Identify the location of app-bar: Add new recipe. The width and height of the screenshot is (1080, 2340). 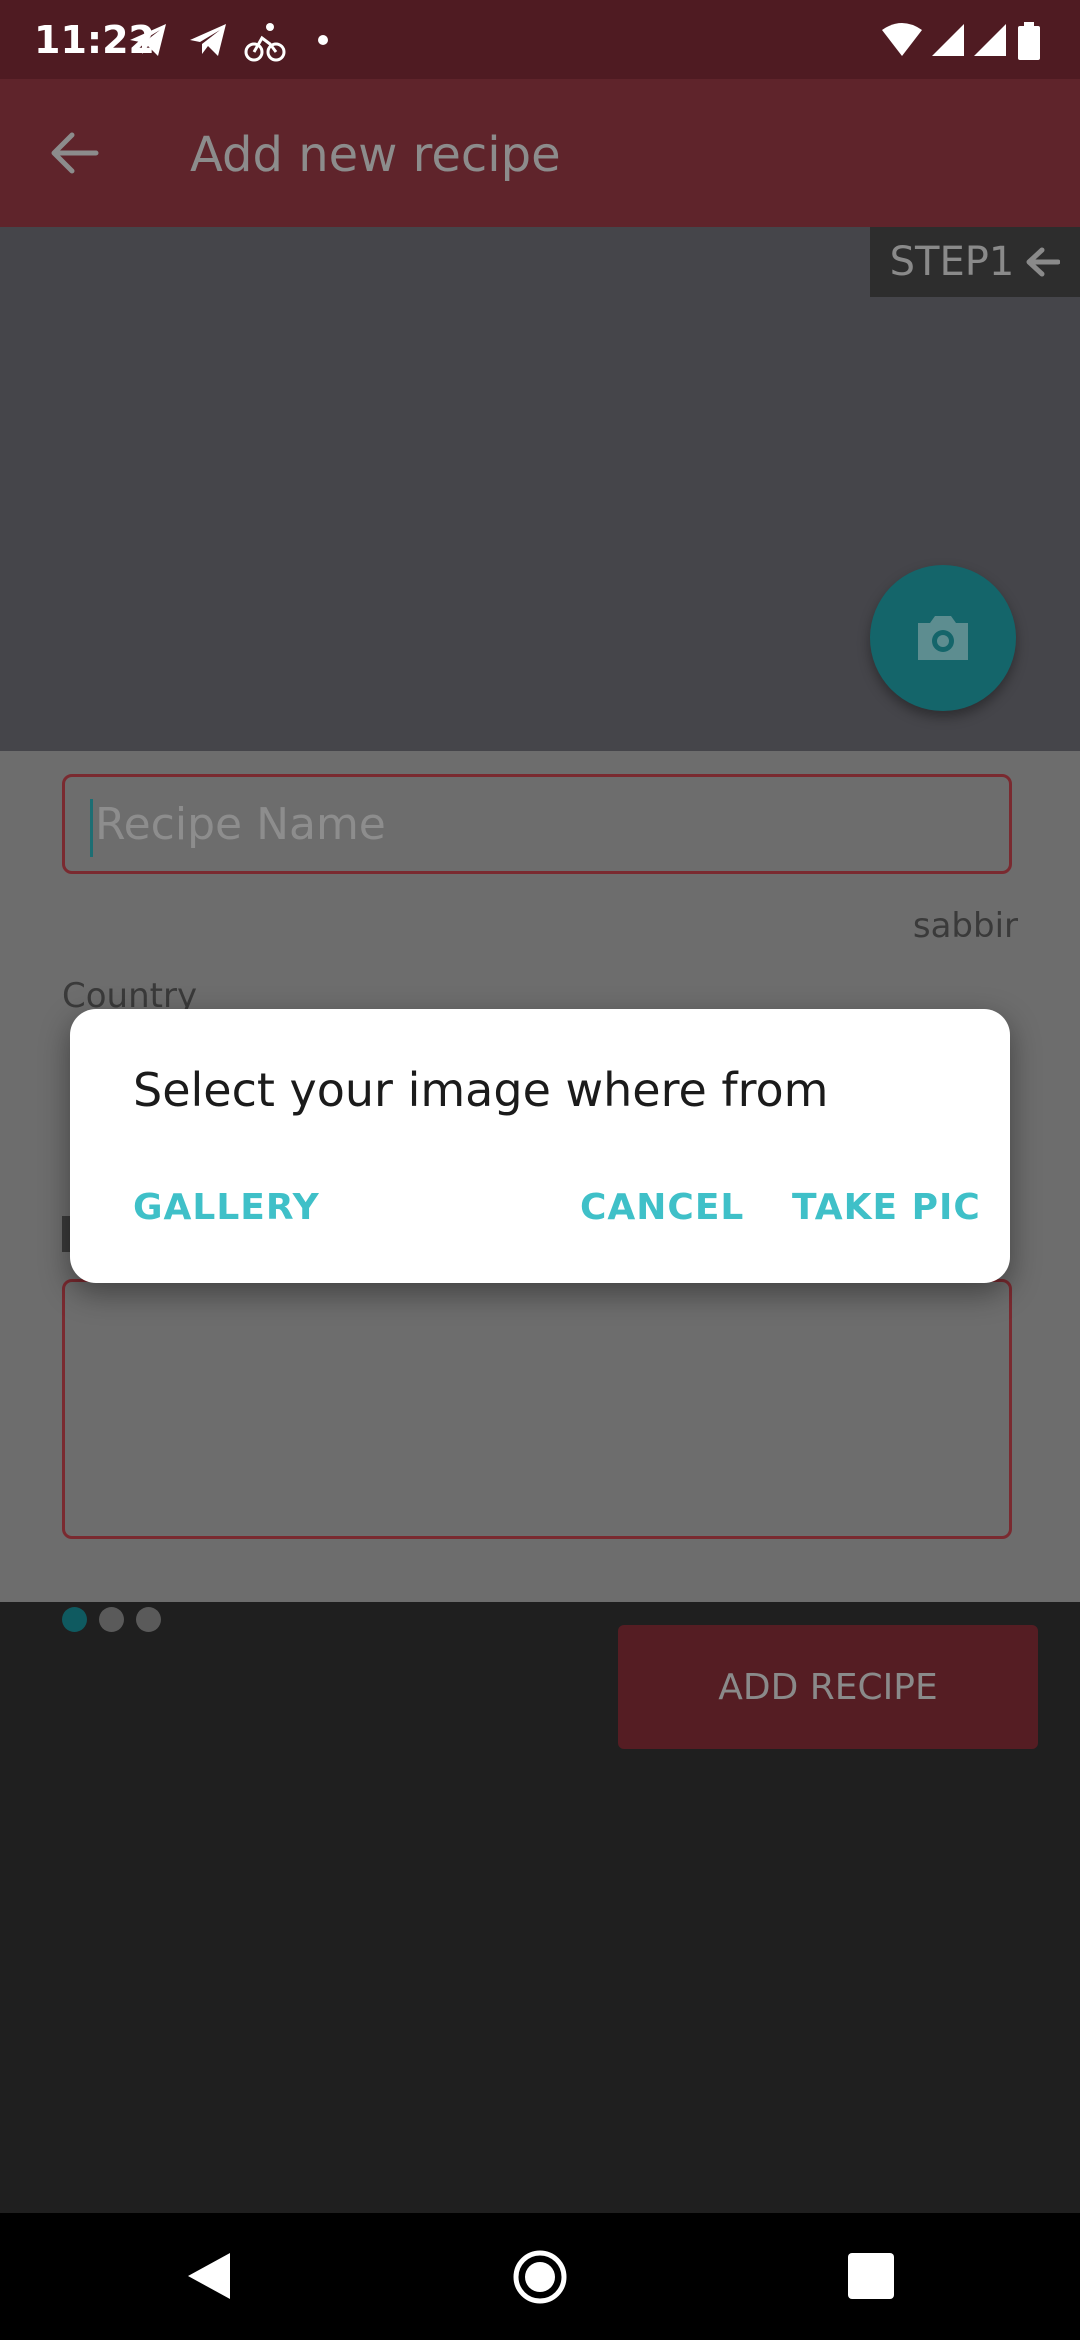
(540, 153).